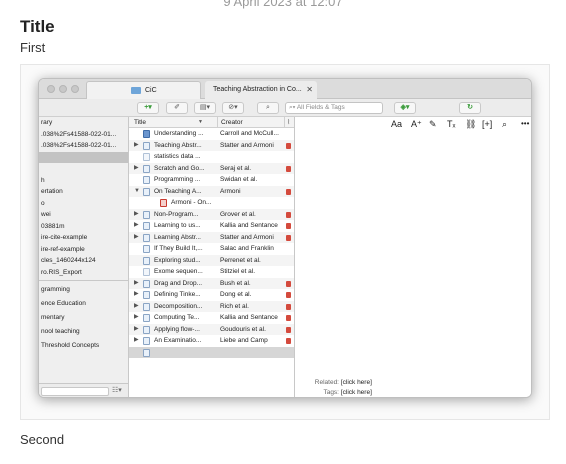 Image resolution: width=566 pixels, height=464 pixels. Describe the element at coordinates (83, 123) in the screenshot. I see `collection-item: rary` at that location.